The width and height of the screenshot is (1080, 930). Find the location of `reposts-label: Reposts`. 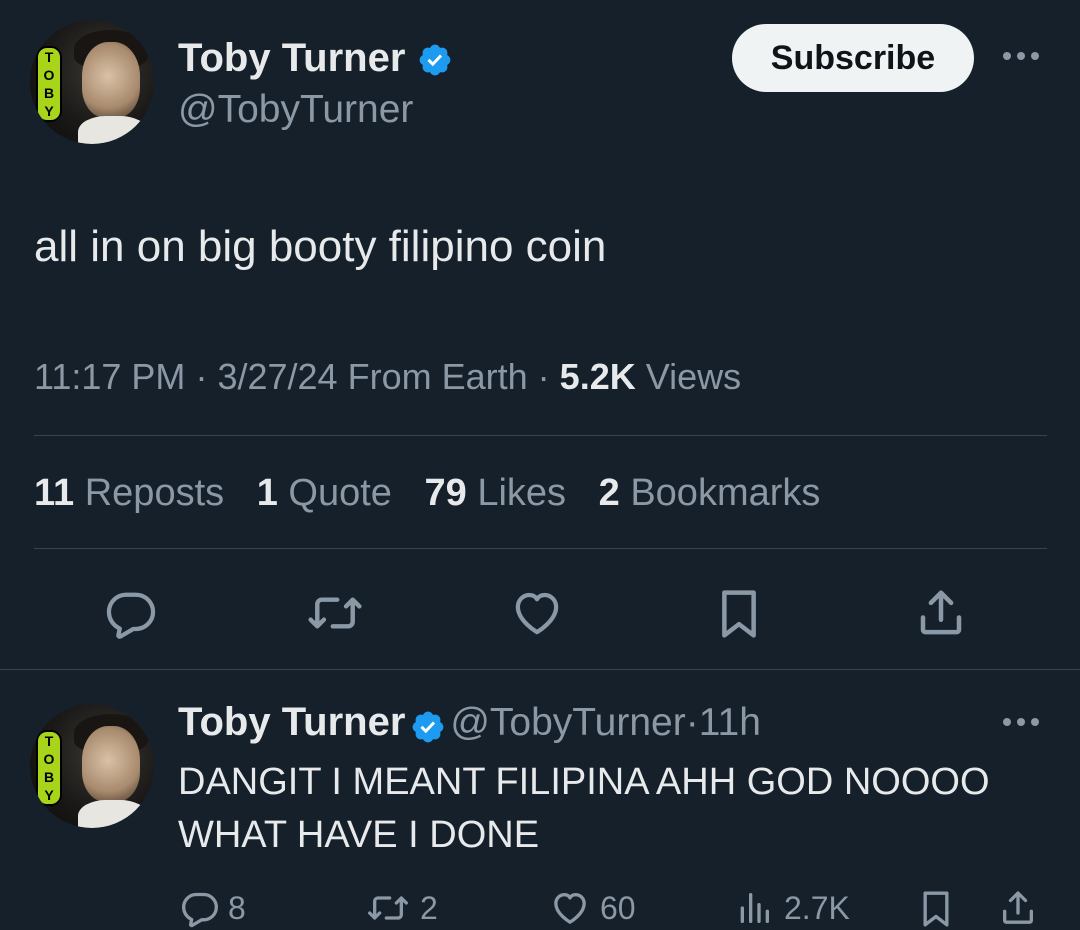

reposts-label: Reposts is located at coordinates (154, 493).